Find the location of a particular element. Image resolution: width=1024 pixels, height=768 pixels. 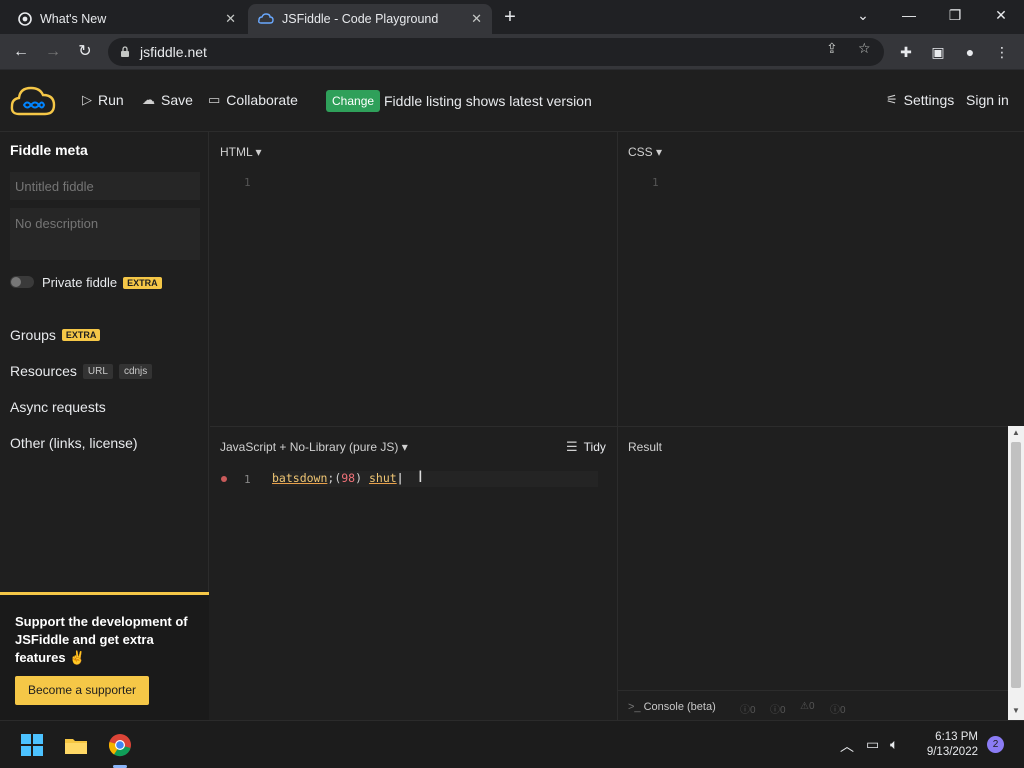

cdnjs-badge: cdnjs is located at coordinates (135, 371).